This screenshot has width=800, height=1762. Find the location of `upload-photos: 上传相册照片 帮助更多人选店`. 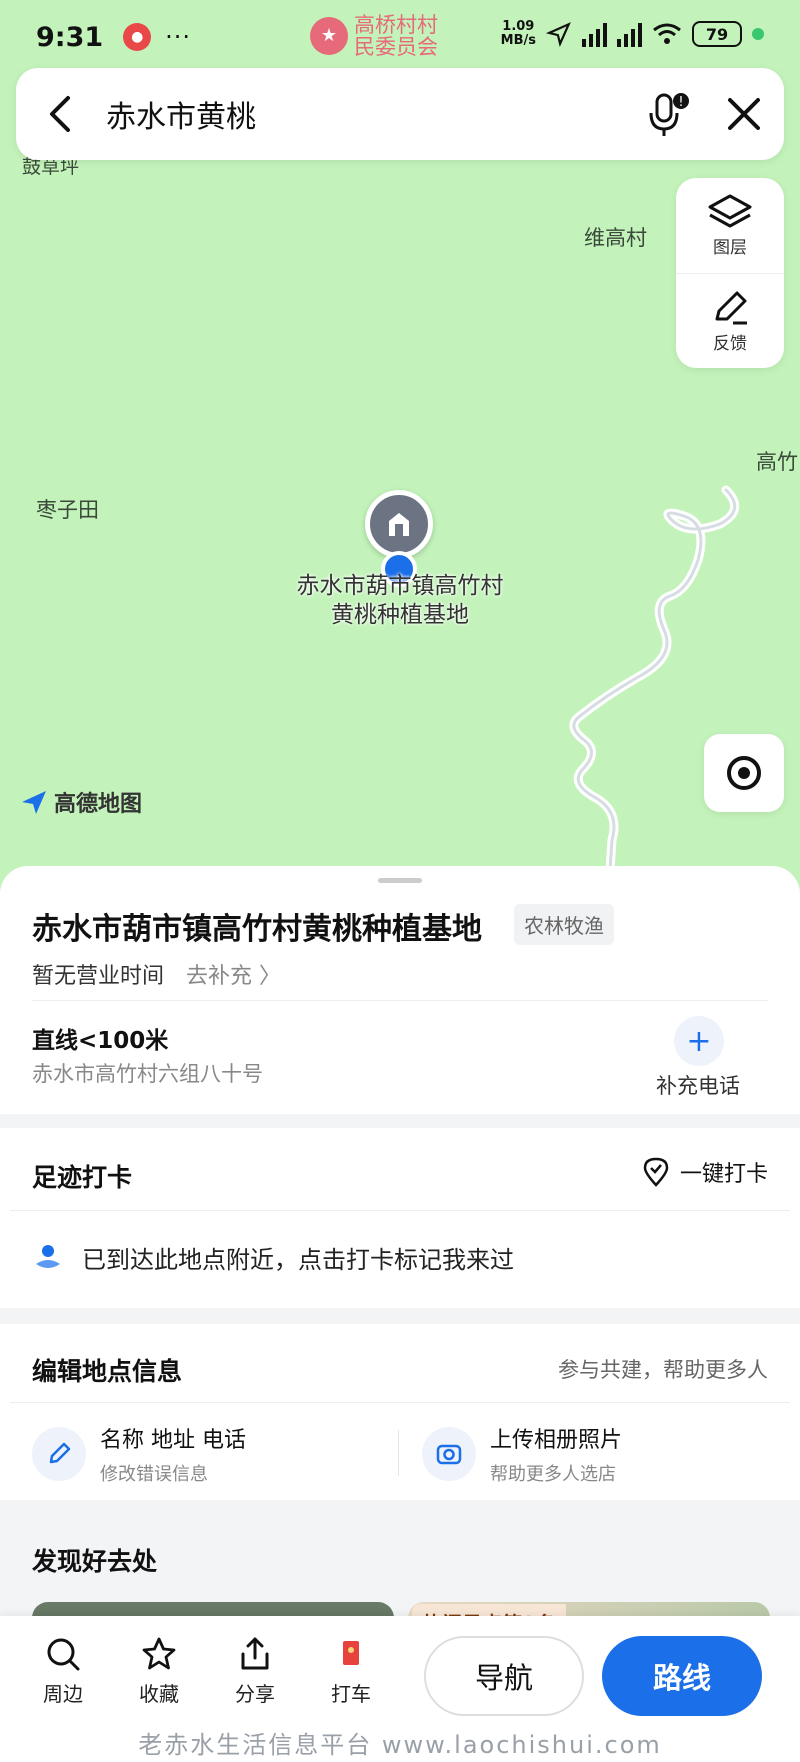

upload-photos: 上传相册照片 帮助更多人选店 is located at coordinates (522, 1454).